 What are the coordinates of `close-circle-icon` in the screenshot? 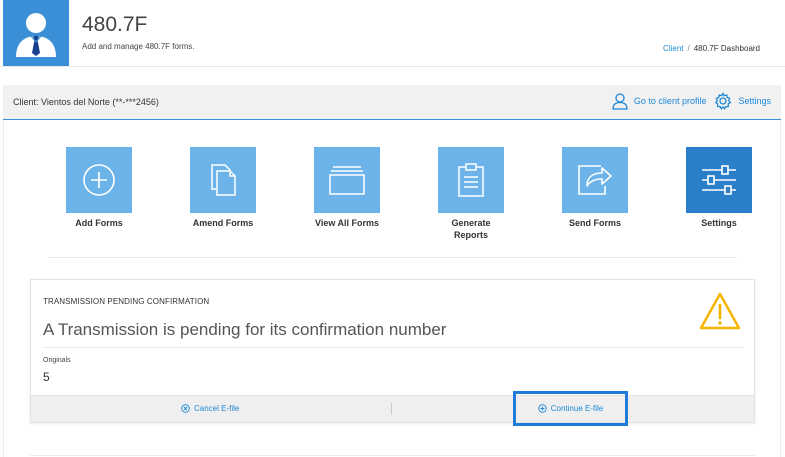 It's located at (185, 408).